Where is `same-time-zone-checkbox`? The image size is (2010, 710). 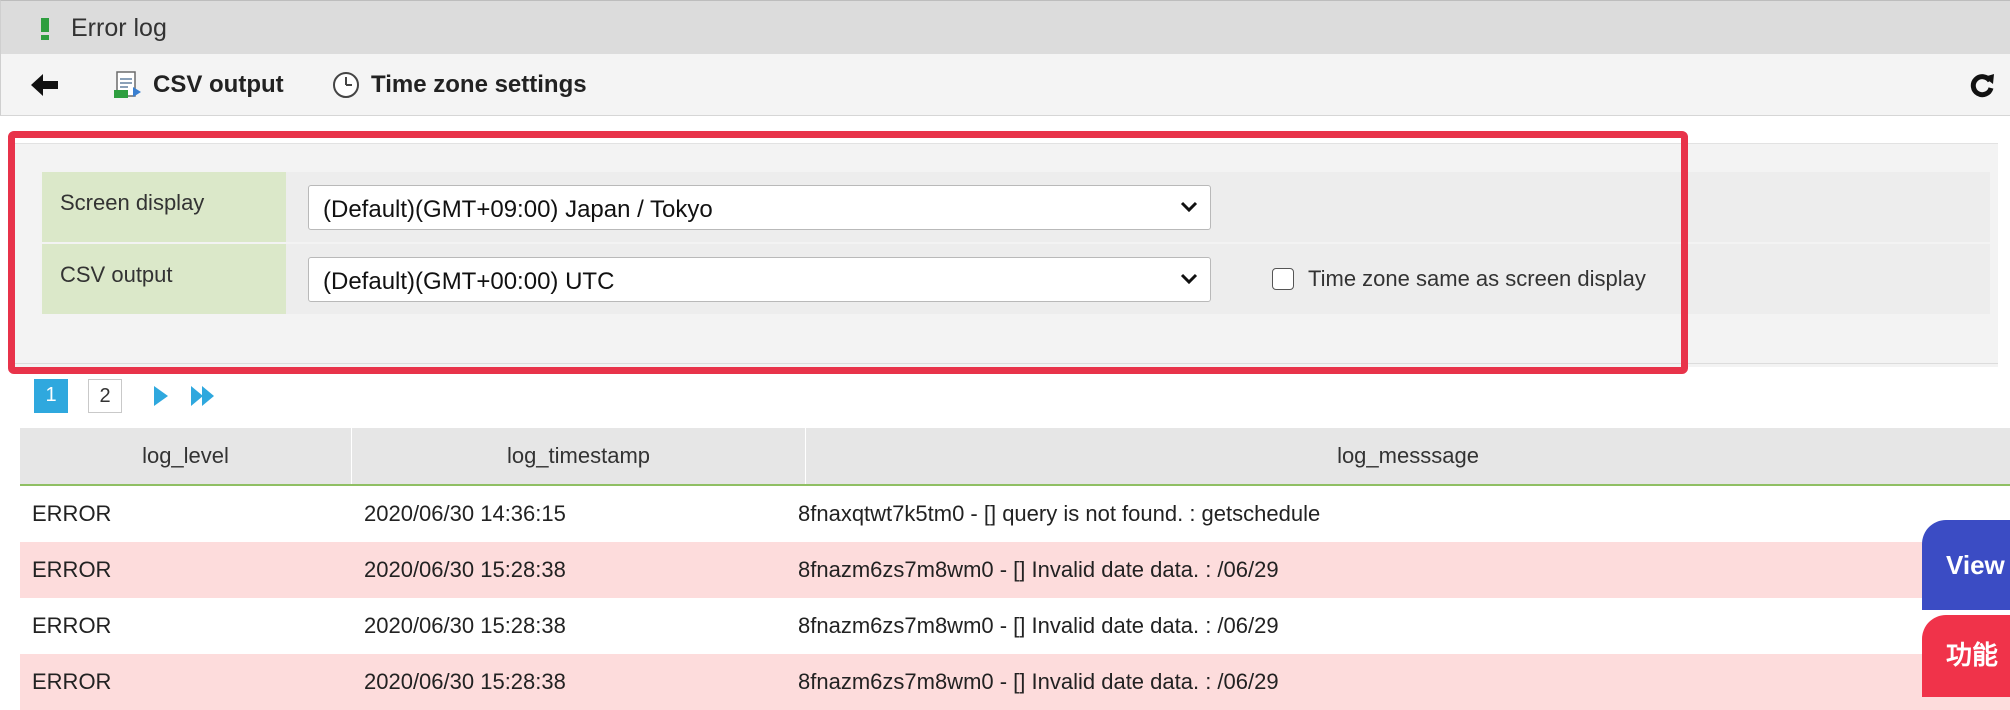
same-time-zone-checkbox is located at coordinates (1283, 279).